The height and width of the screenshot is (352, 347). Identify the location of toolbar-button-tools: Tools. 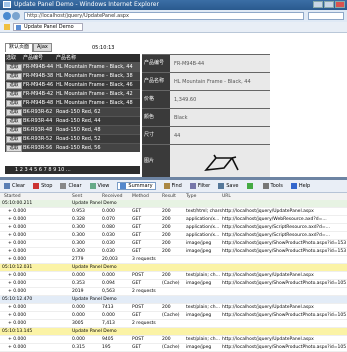
(272, 186).